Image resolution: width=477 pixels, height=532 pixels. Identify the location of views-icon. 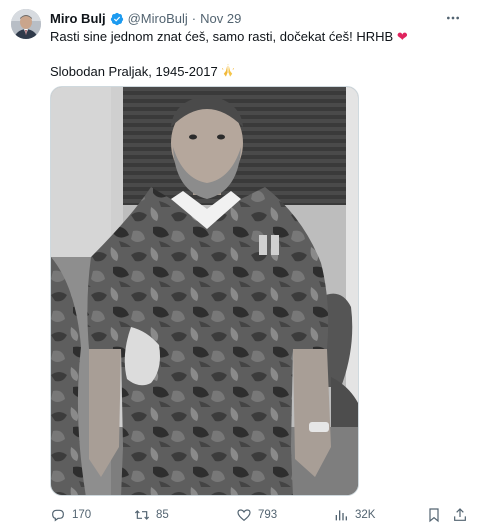
(341, 515).